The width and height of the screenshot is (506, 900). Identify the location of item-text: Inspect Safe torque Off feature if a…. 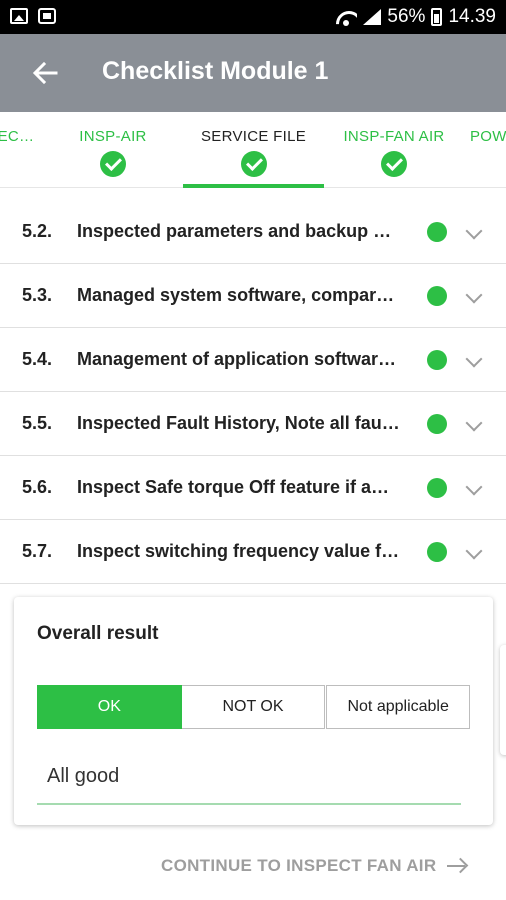
(233, 487).